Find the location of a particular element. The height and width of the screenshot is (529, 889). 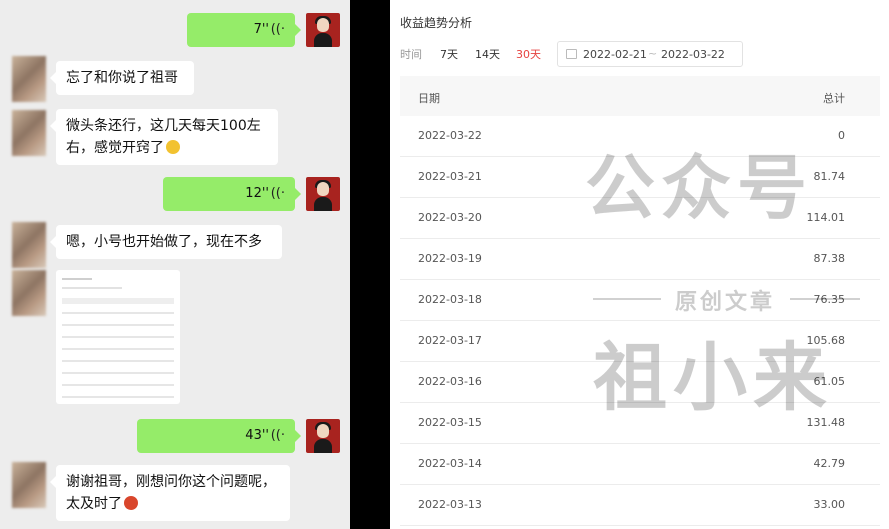

row-date: 2022-03-21 is located at coordinates (450, 176).